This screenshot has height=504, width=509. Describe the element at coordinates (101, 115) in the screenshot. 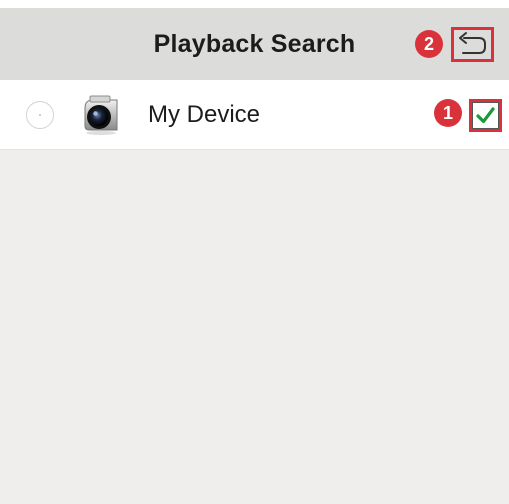

I see `camera-icon` at that location.